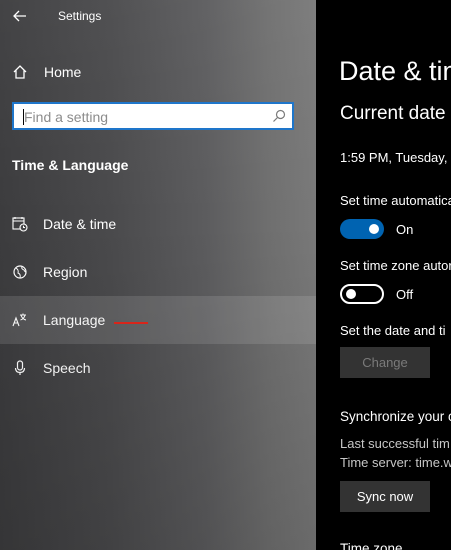 The height and width of the screenshot is (550, 451). Describe the element at coordinates (362, 229) in the screenshot. I see `set-time-auto-toggle` at that location.